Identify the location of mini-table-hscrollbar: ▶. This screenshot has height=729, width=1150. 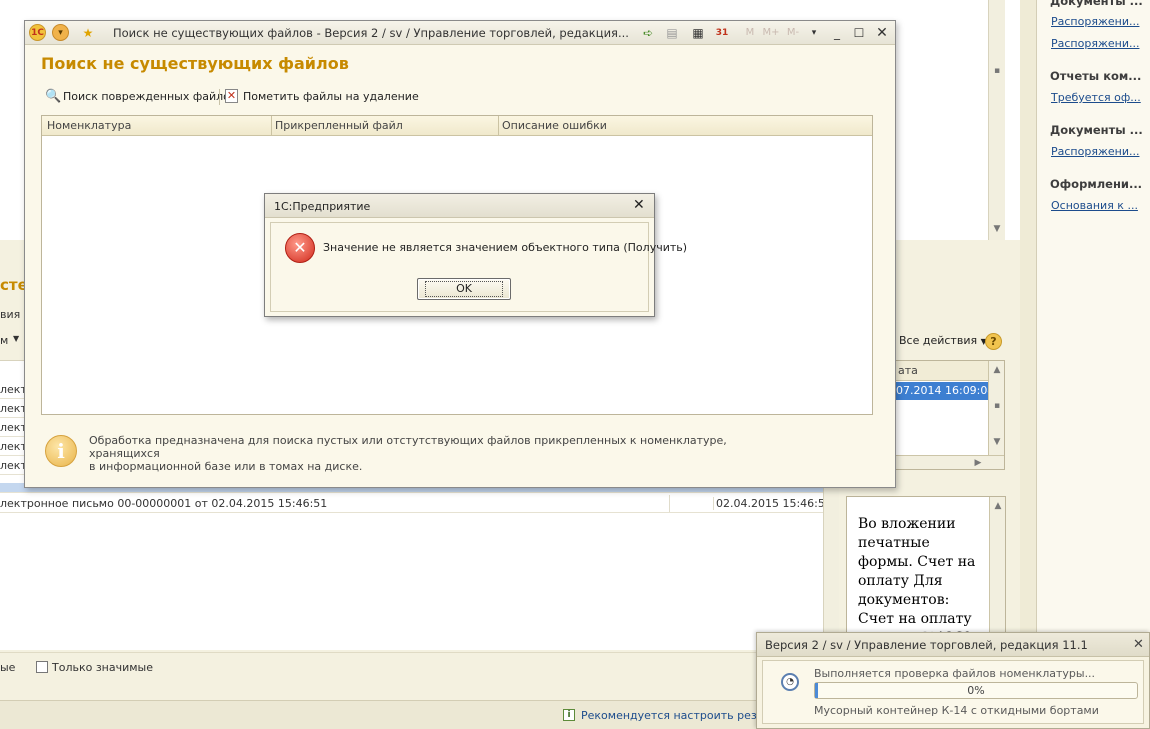
(941, 462).